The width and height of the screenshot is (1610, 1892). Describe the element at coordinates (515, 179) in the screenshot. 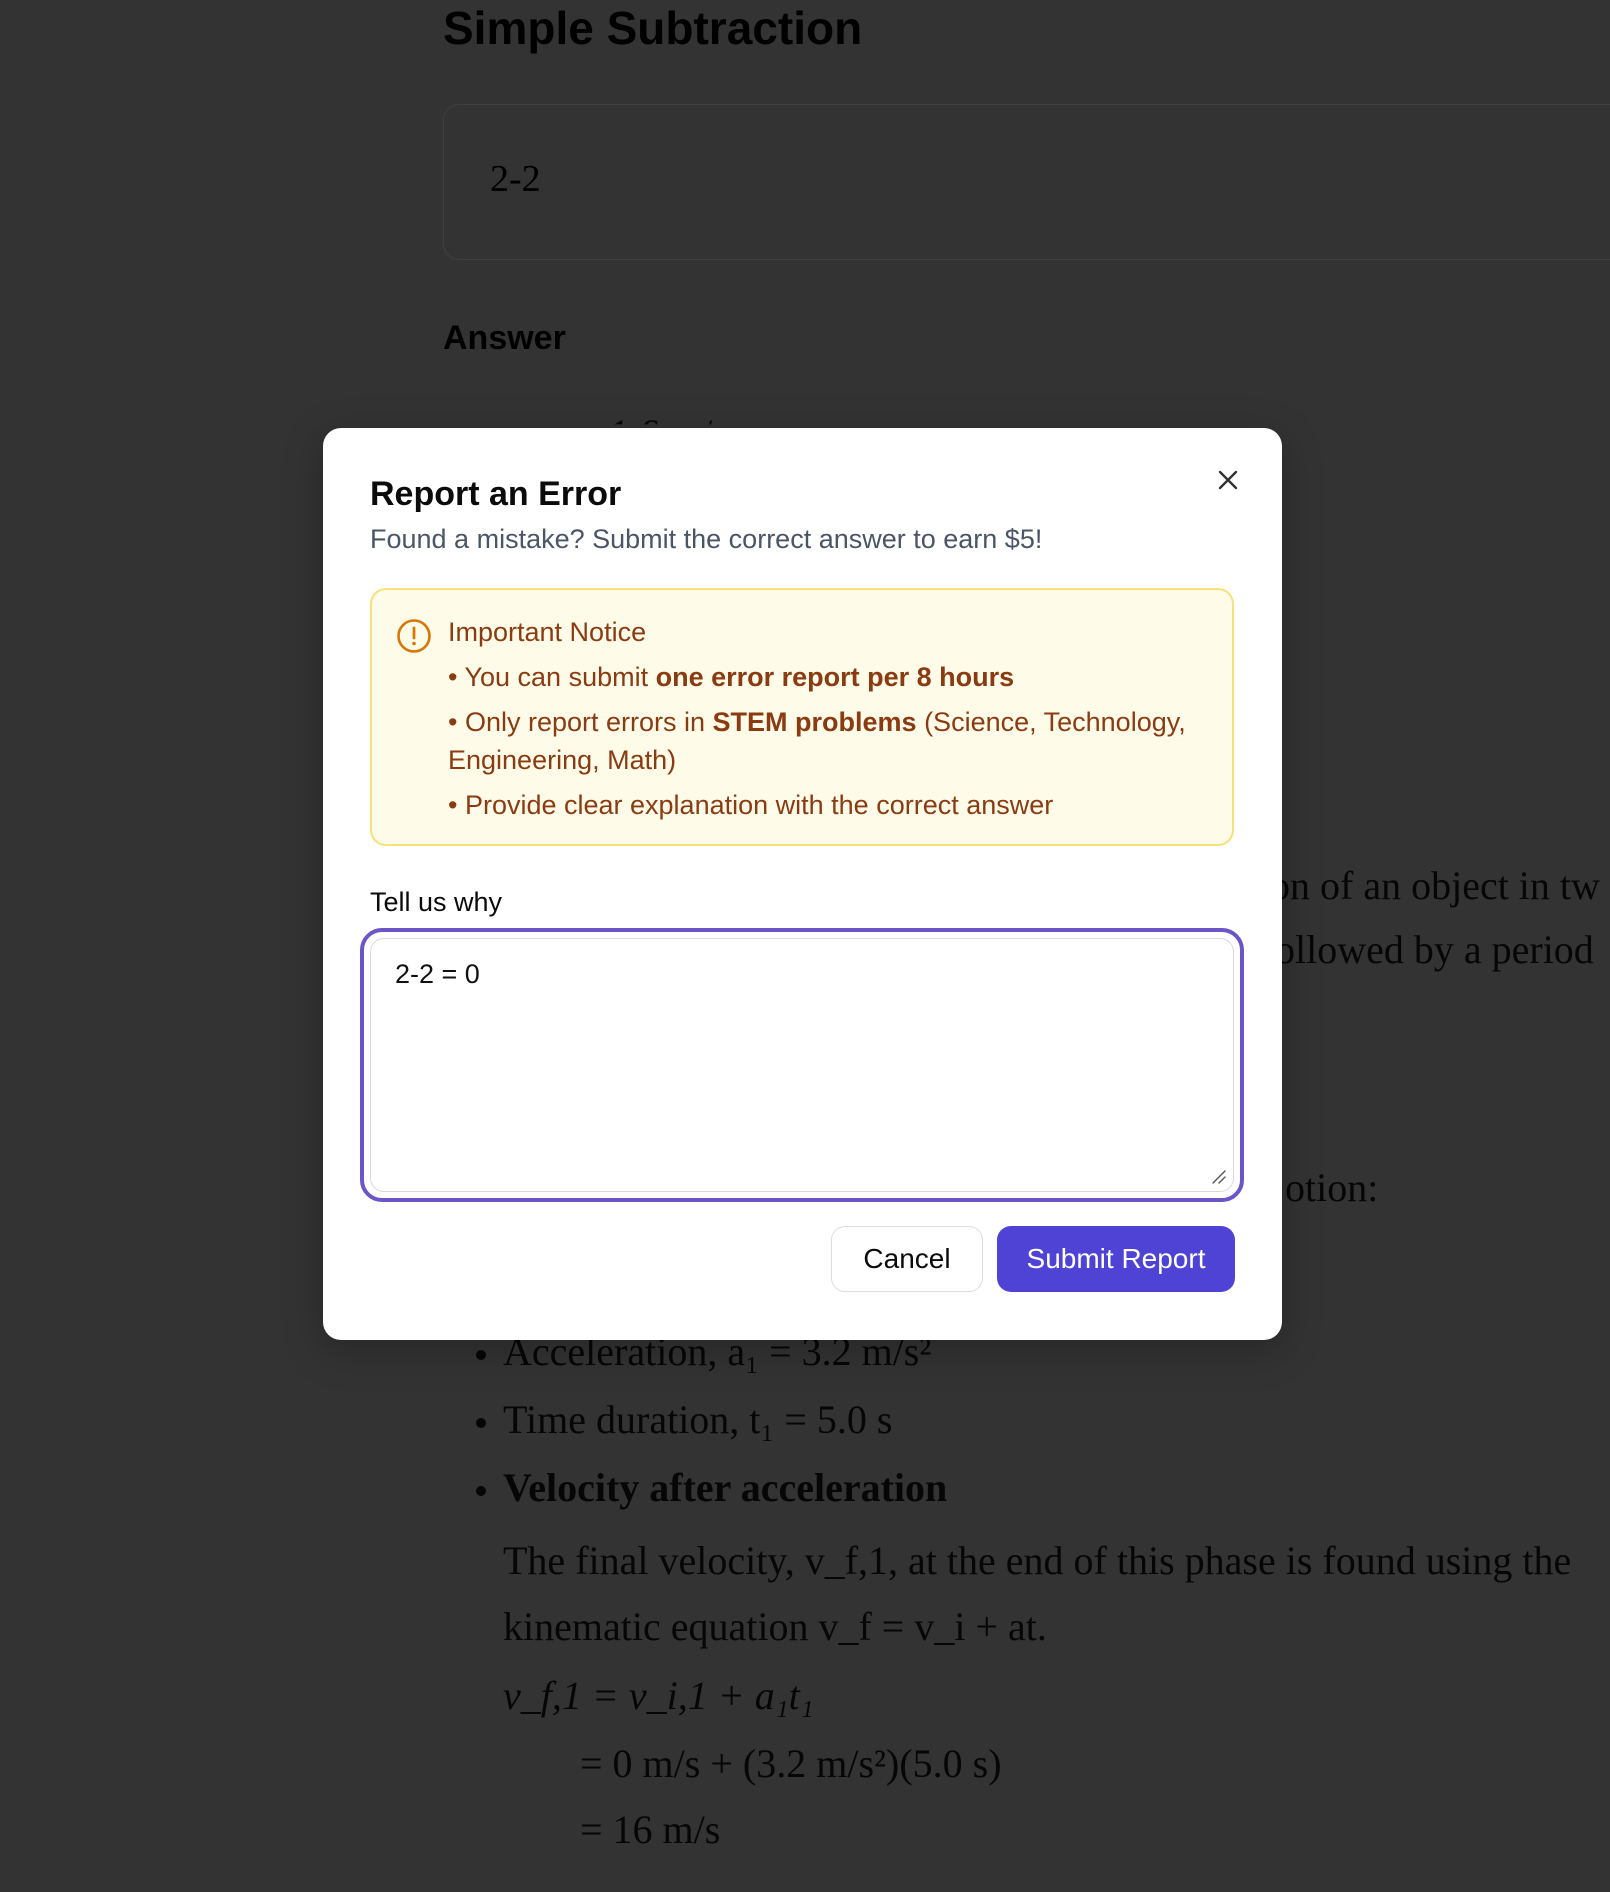

I see `question-text: 2-2` at that location.